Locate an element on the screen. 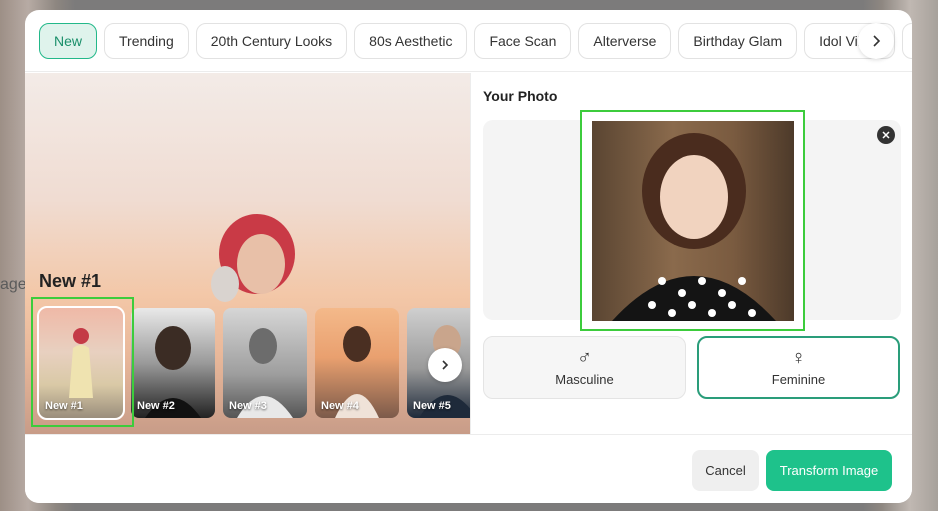 The width and height of the screenshot is (938, 511). tab-trending: Trending is located at coordinates (146, 40).